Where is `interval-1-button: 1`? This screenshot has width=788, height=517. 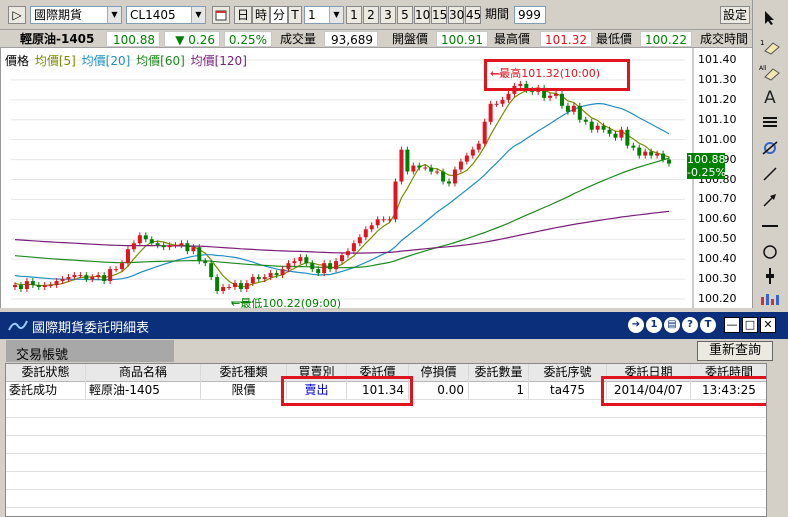
interval-1-button: 1 is located at coordinates (354, 15).